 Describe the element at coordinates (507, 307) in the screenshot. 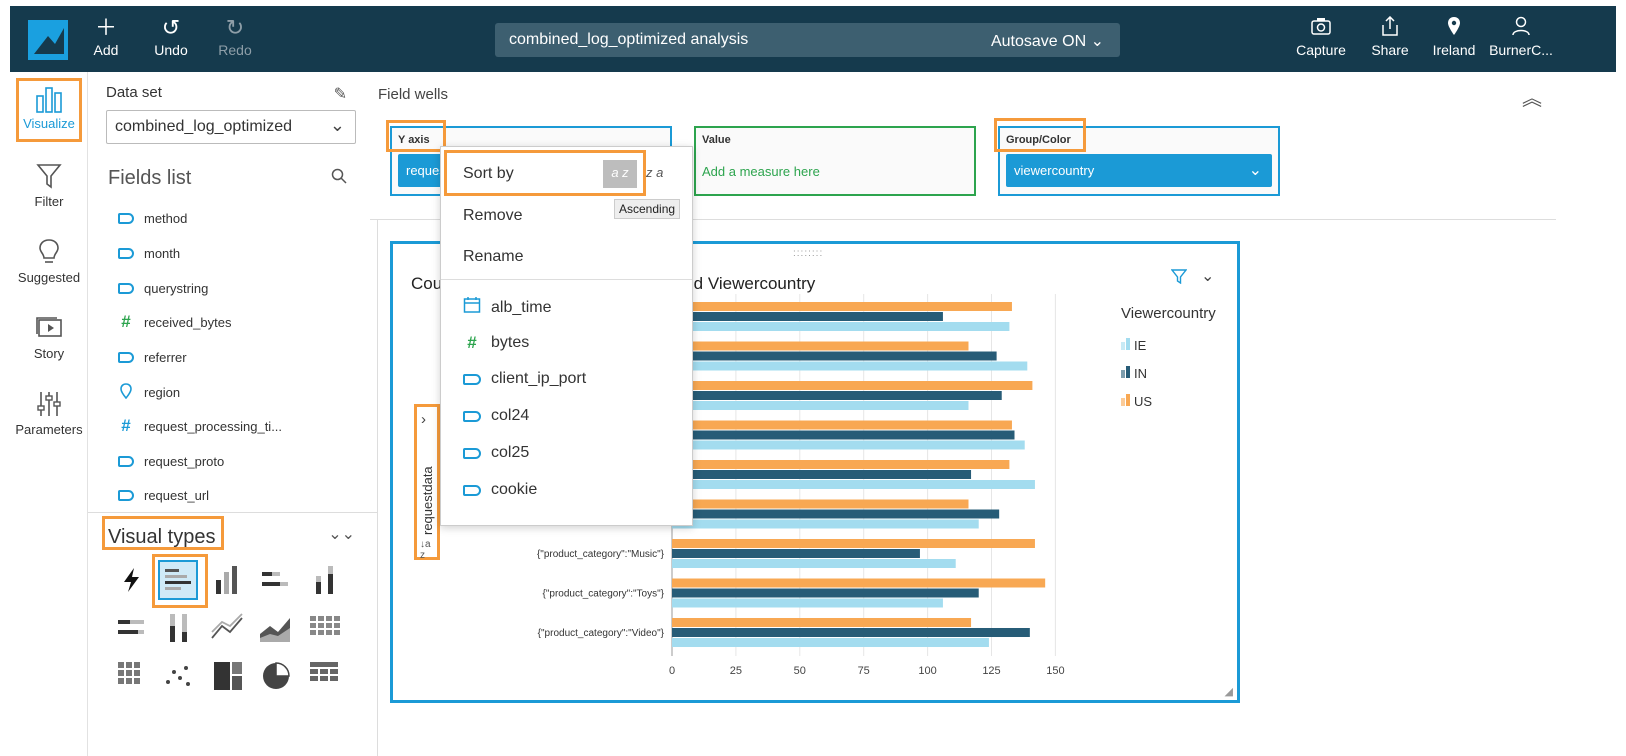

I see `menu-field-item: alb_time` at that location.